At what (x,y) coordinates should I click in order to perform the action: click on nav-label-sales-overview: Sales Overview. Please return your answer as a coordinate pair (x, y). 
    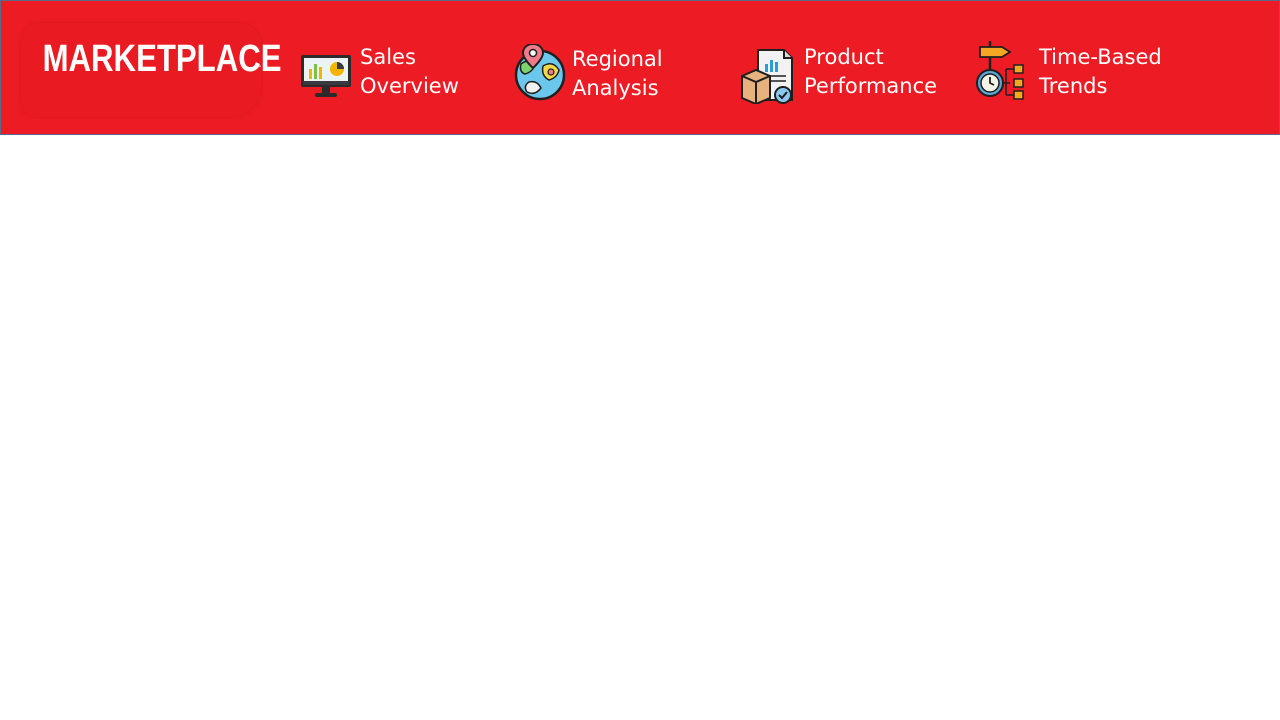
    Looking at the image, I should click on (409, 71).